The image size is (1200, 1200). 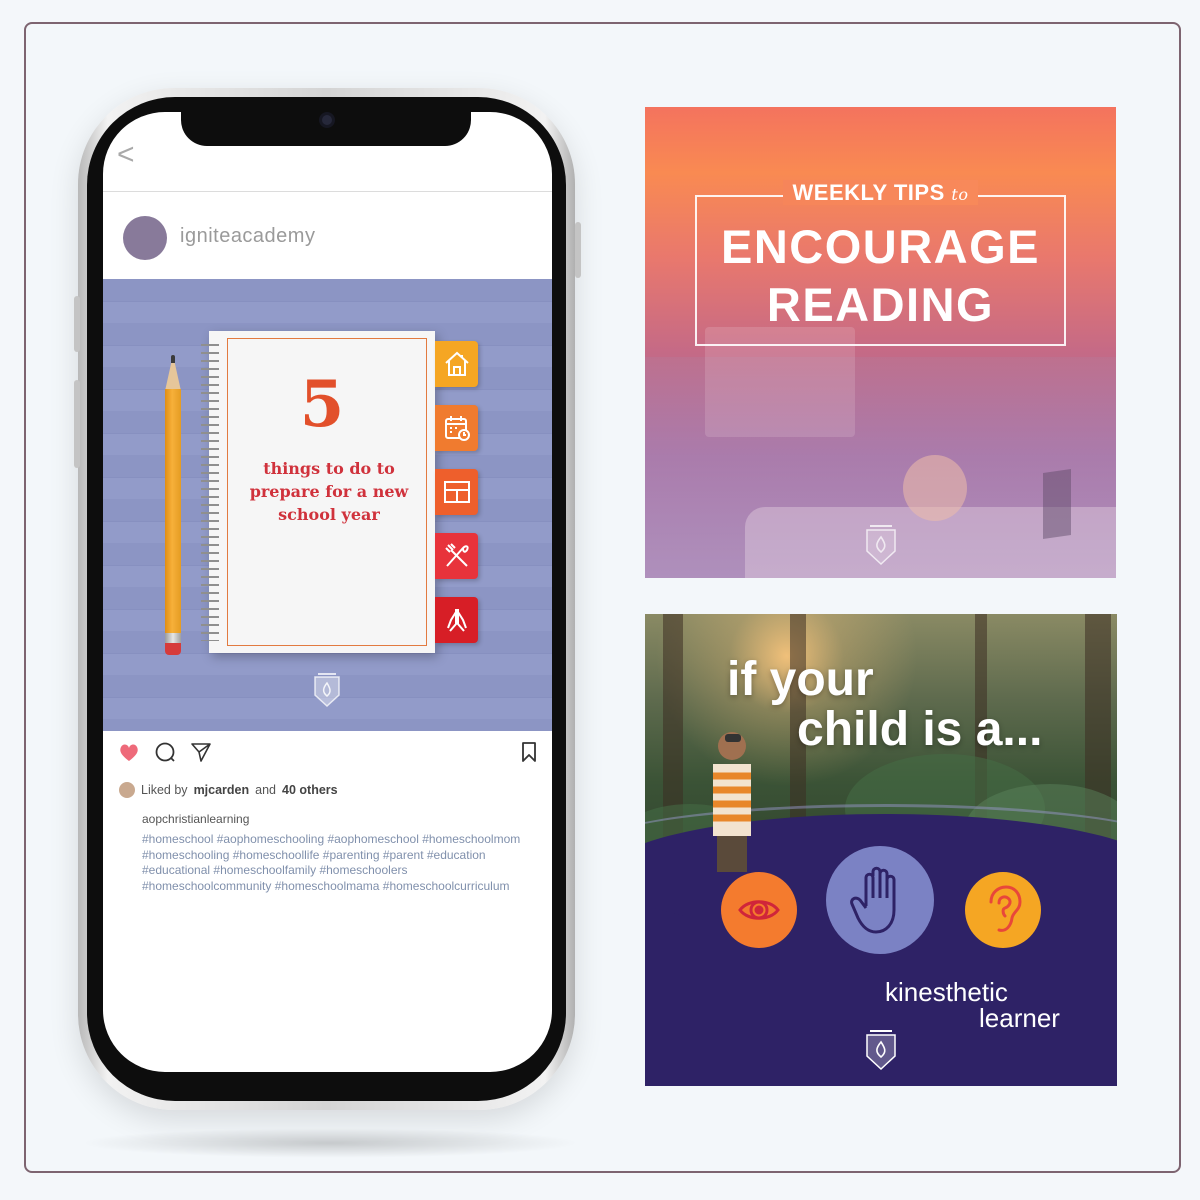 I want to click on utensils-icon, so click(x=456, y=556).